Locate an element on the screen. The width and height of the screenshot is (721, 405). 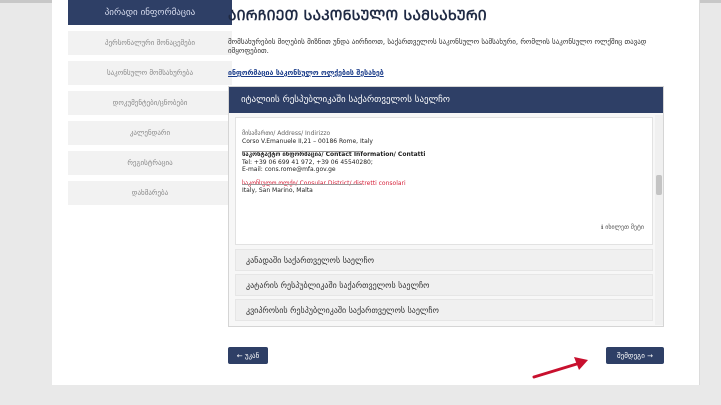
accordion-scrollbar is located at coordinates (659, 220).